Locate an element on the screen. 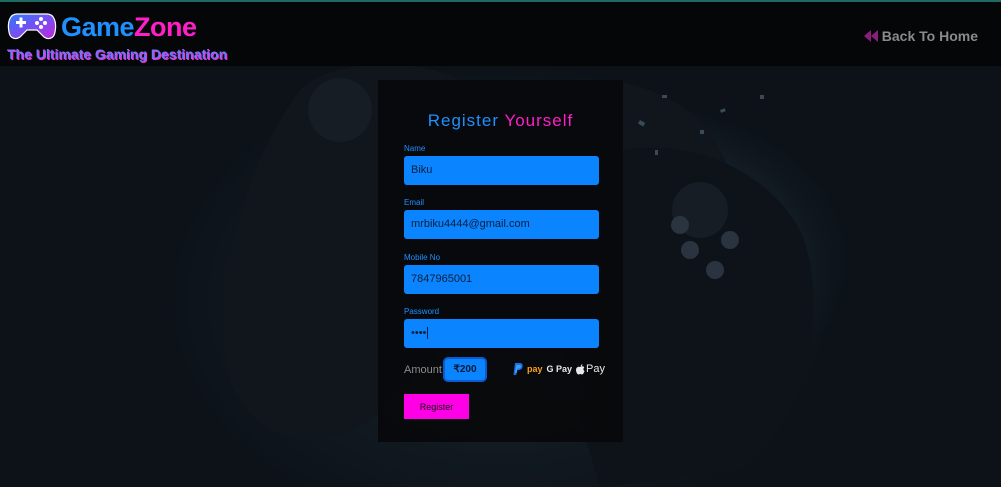  name-input: Biku is located at coordinates (501, 170).